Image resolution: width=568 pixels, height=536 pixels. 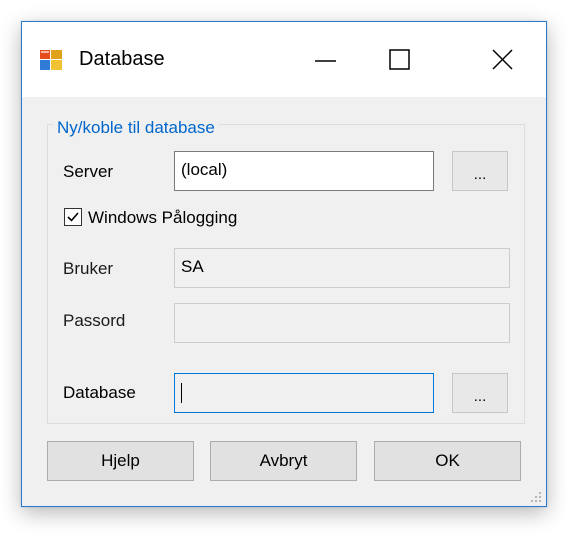 What do you see at coordinates (304, 393) in the screenshot?
I see `database-input` at bounding box center [304, 393].